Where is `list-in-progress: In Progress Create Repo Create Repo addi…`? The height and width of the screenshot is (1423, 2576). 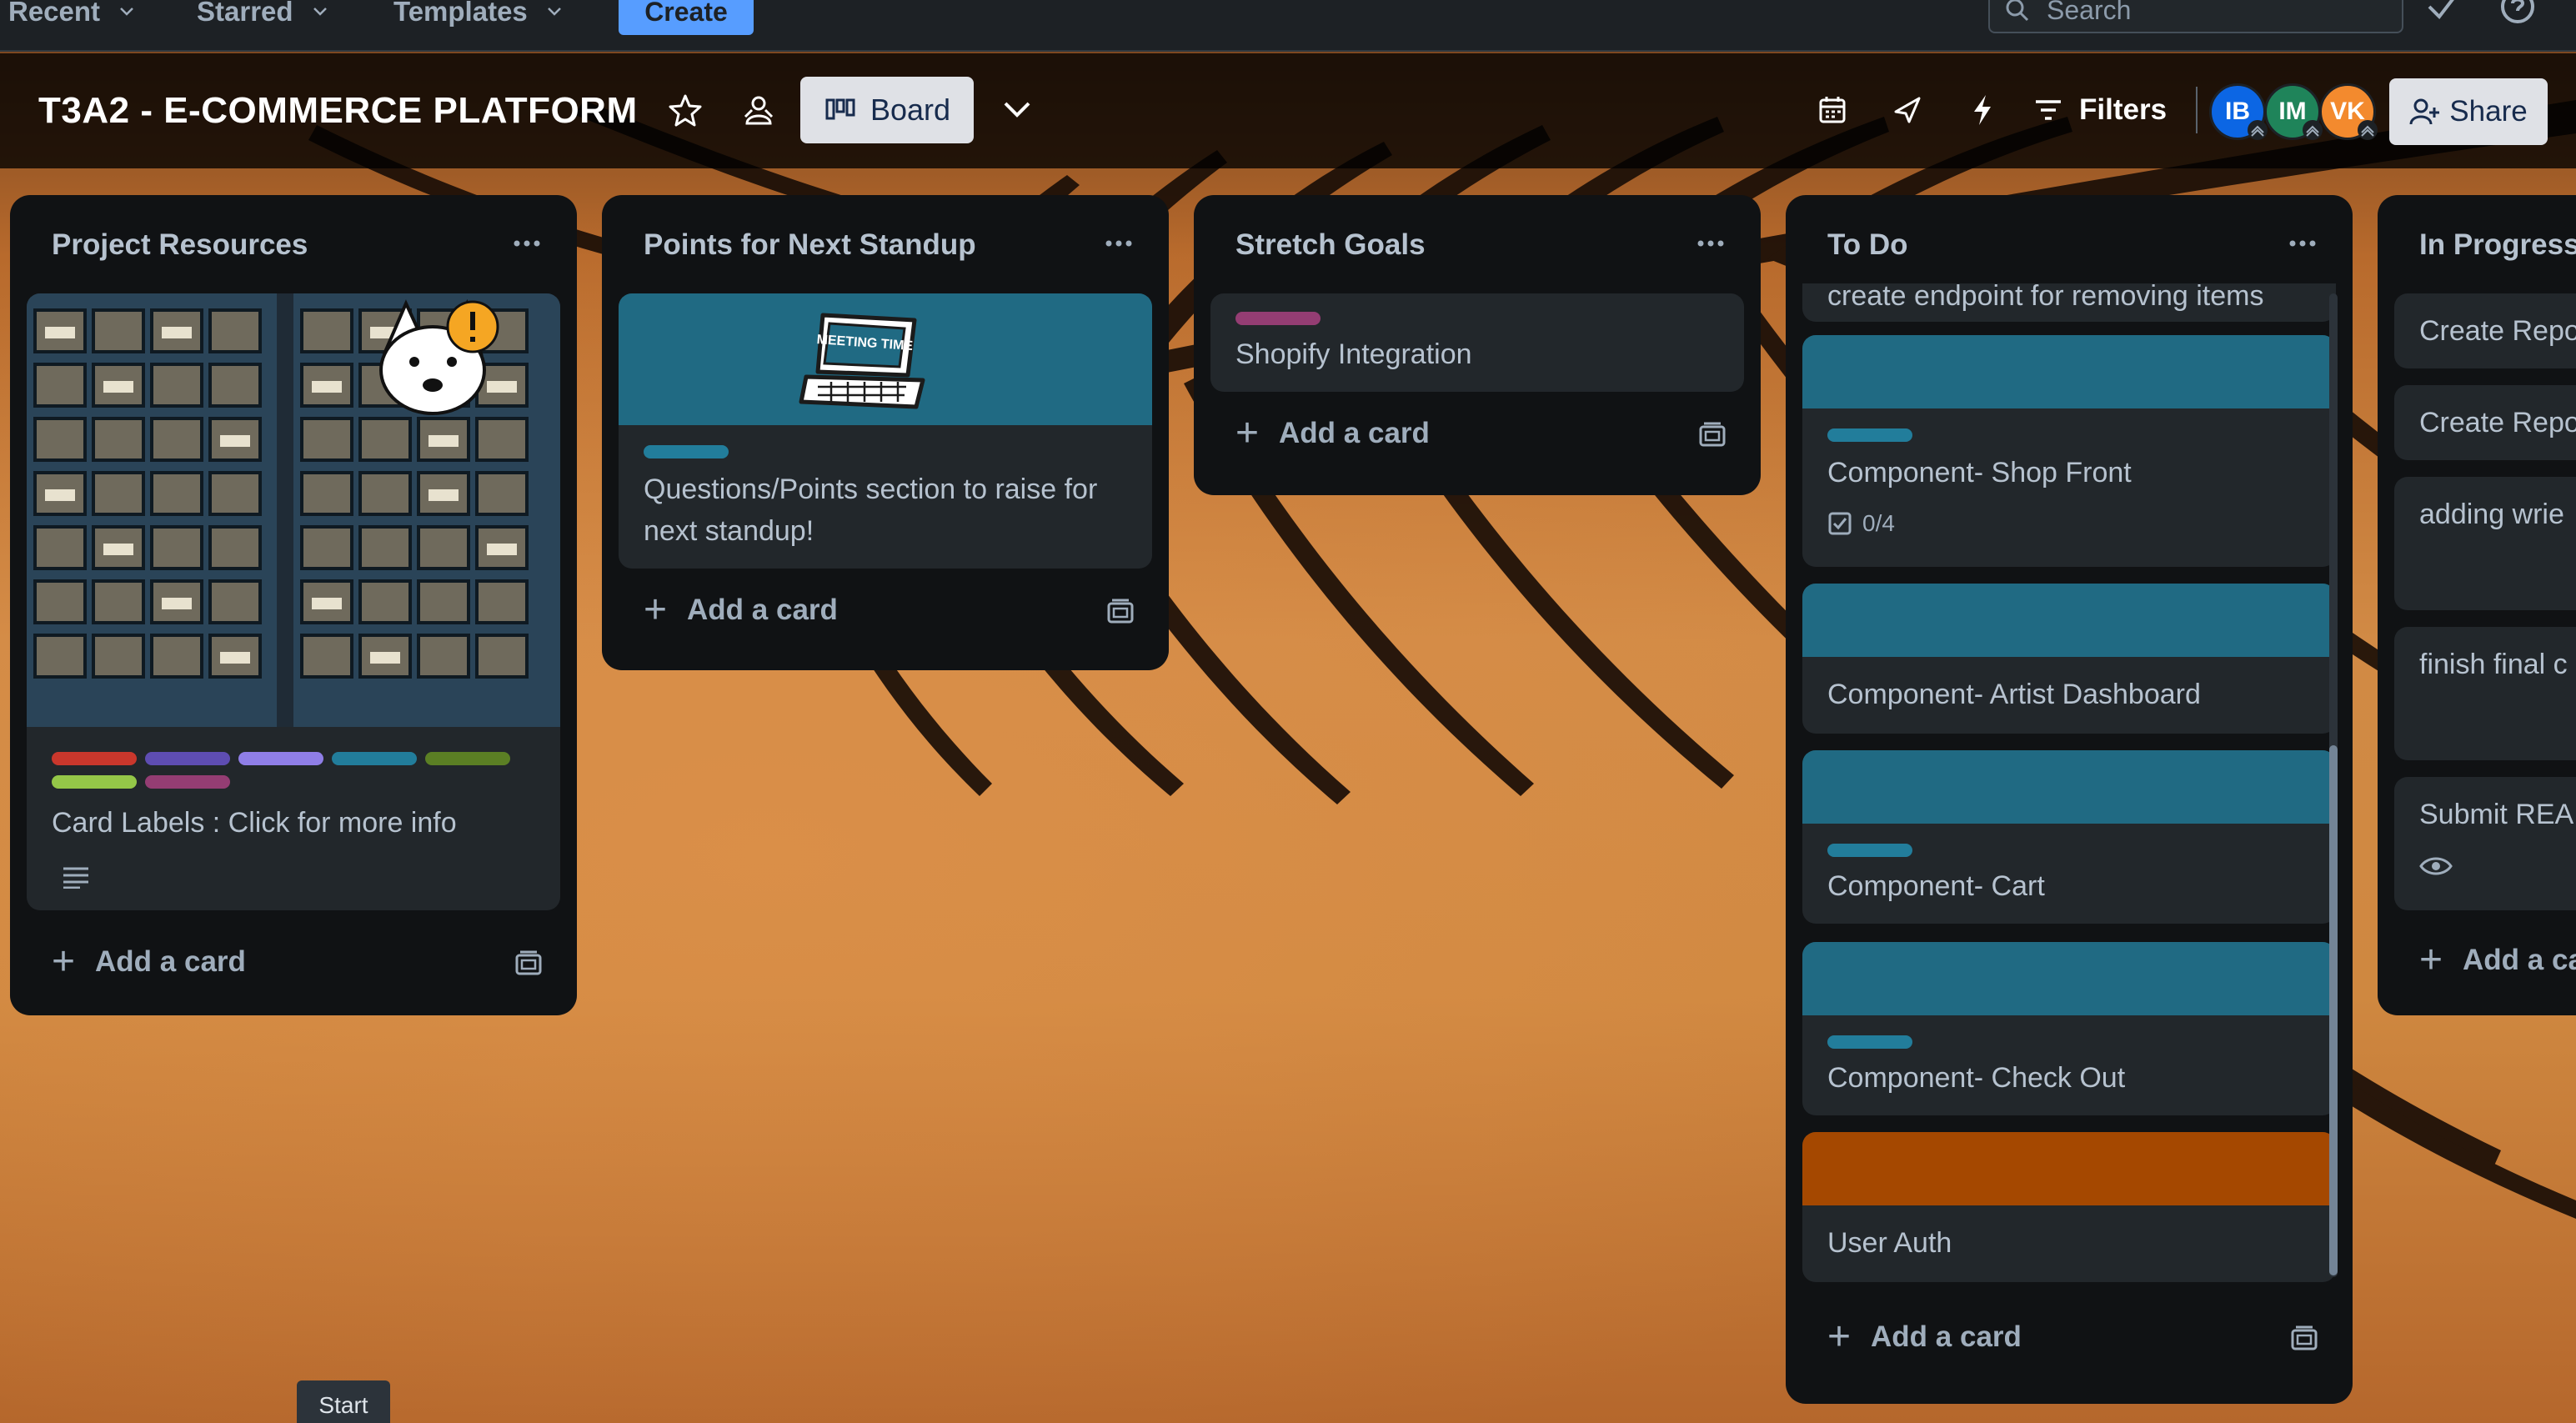 list-in-progress: In Progress Create Repo Create Repo addi… is located at coordinates (2477, 605).